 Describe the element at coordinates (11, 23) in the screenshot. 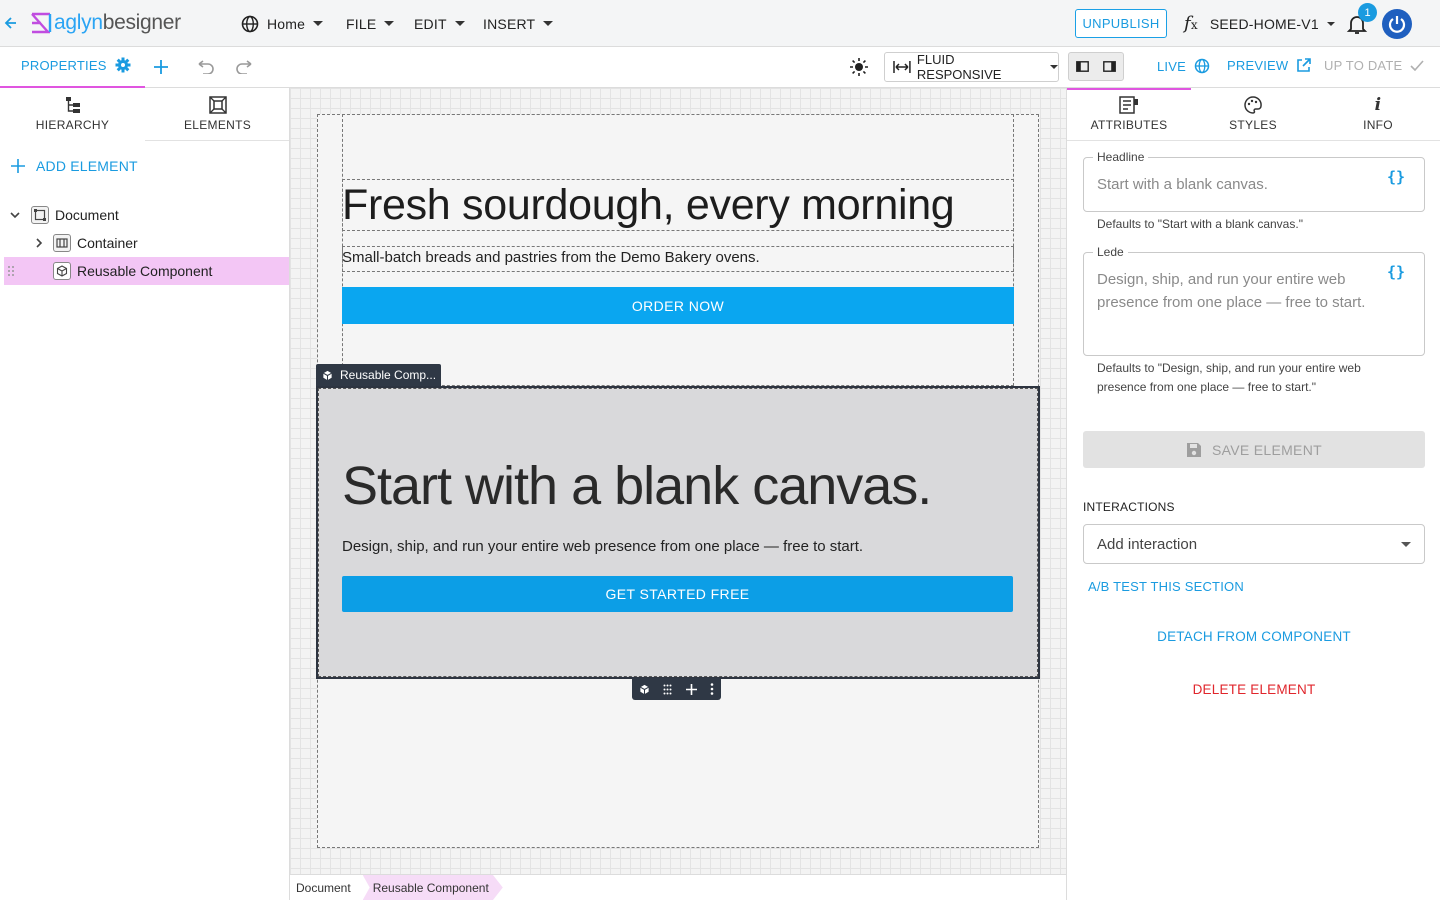

I see `back-arrow-icon` at that location.